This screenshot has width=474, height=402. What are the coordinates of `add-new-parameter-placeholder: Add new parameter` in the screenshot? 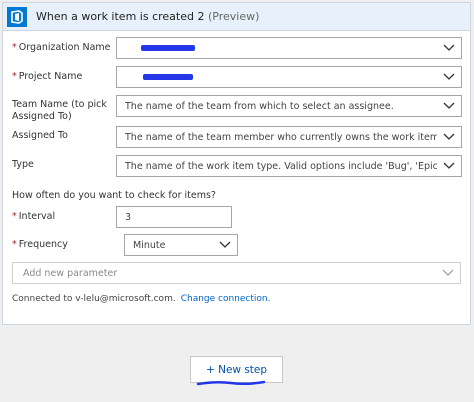 It's located at (70, 273).